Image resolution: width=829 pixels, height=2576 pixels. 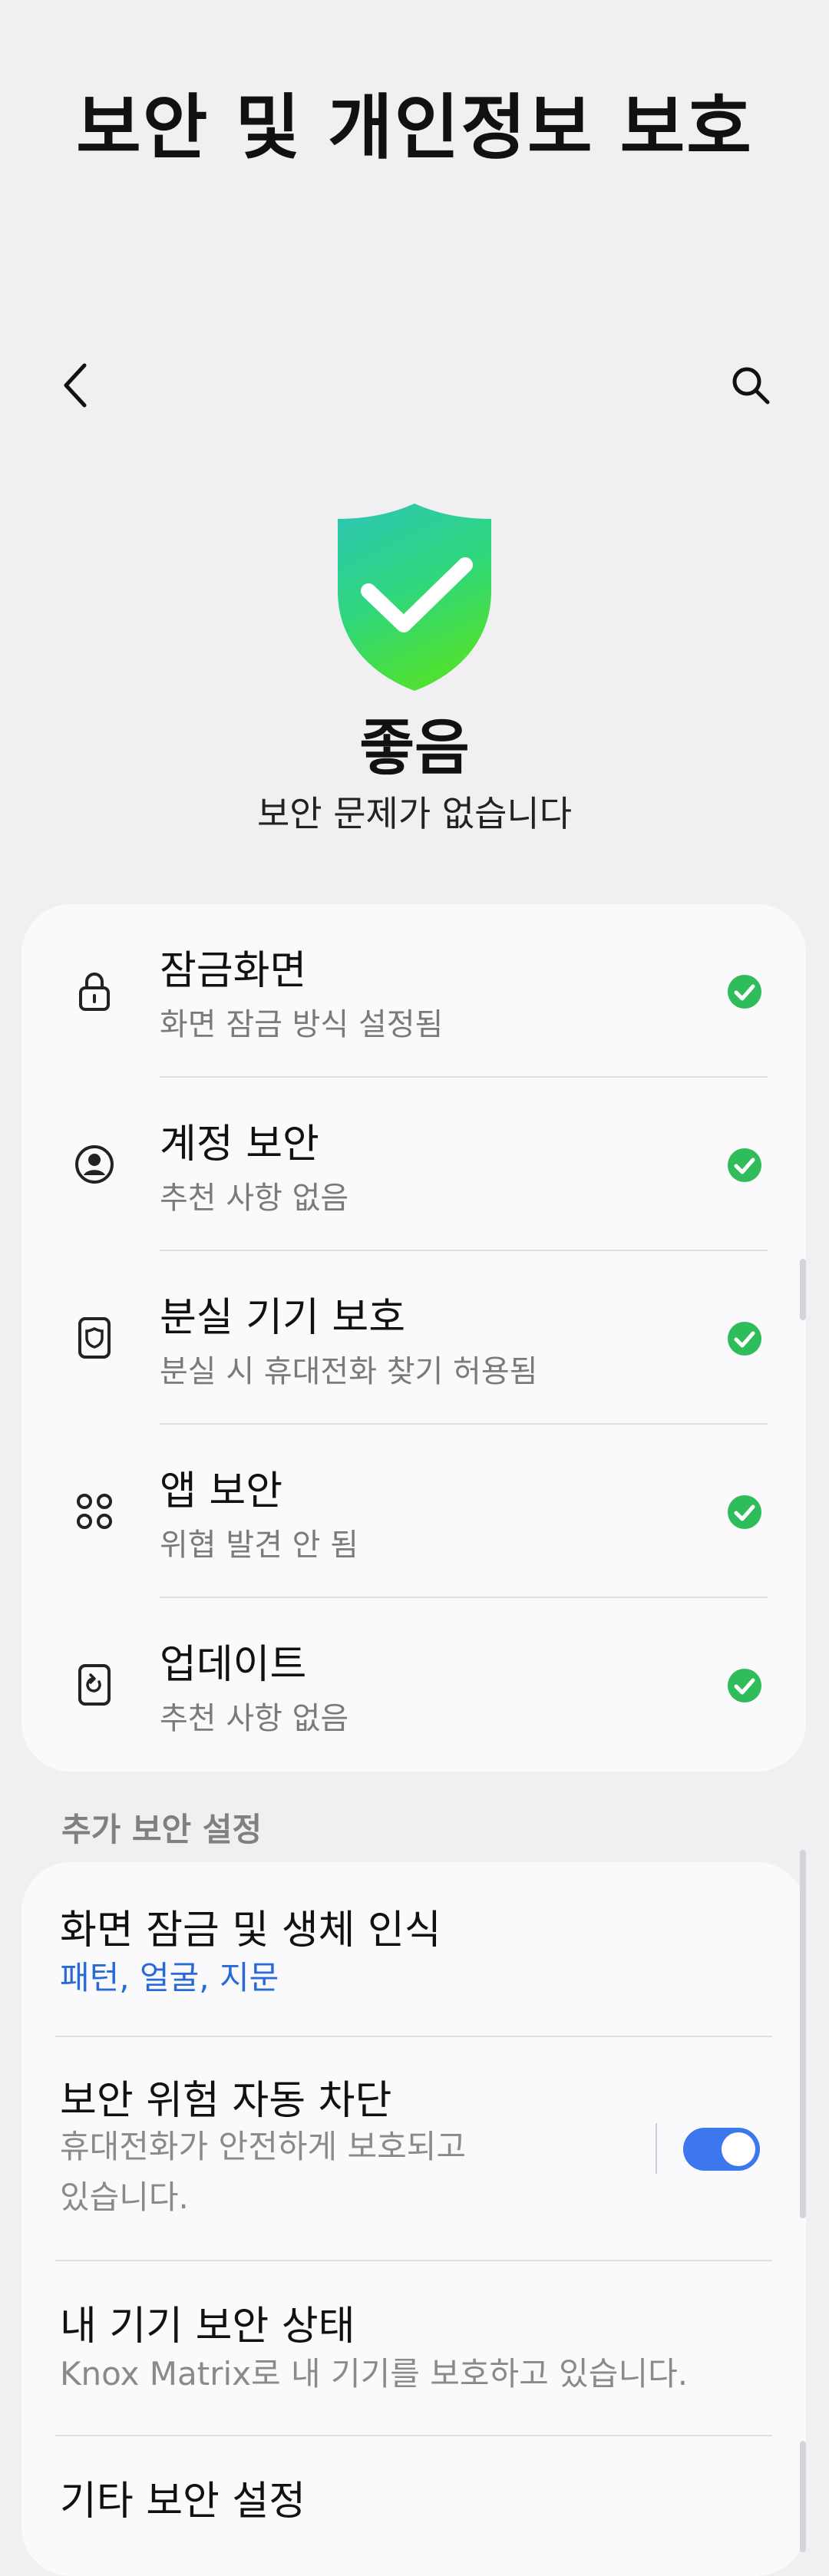 I want to click on page-title: 보안 및 개인정보 보호, so click(x=414, y=128).